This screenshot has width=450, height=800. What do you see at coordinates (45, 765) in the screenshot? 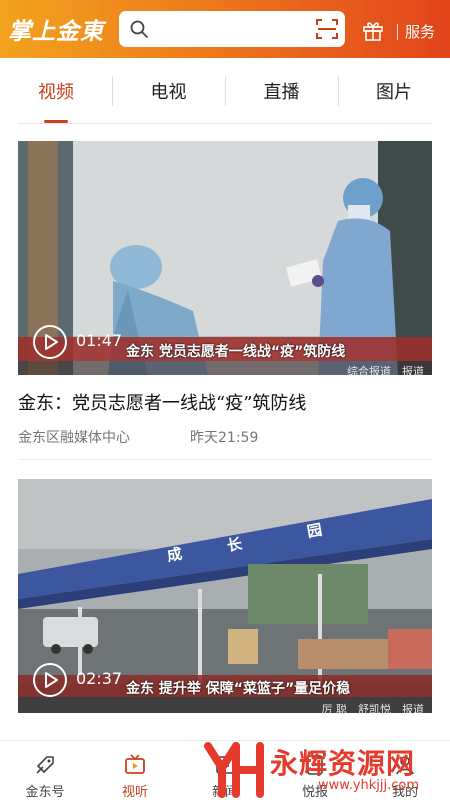
I see `rocket-tag-icon` at bounding box center [45, 765].